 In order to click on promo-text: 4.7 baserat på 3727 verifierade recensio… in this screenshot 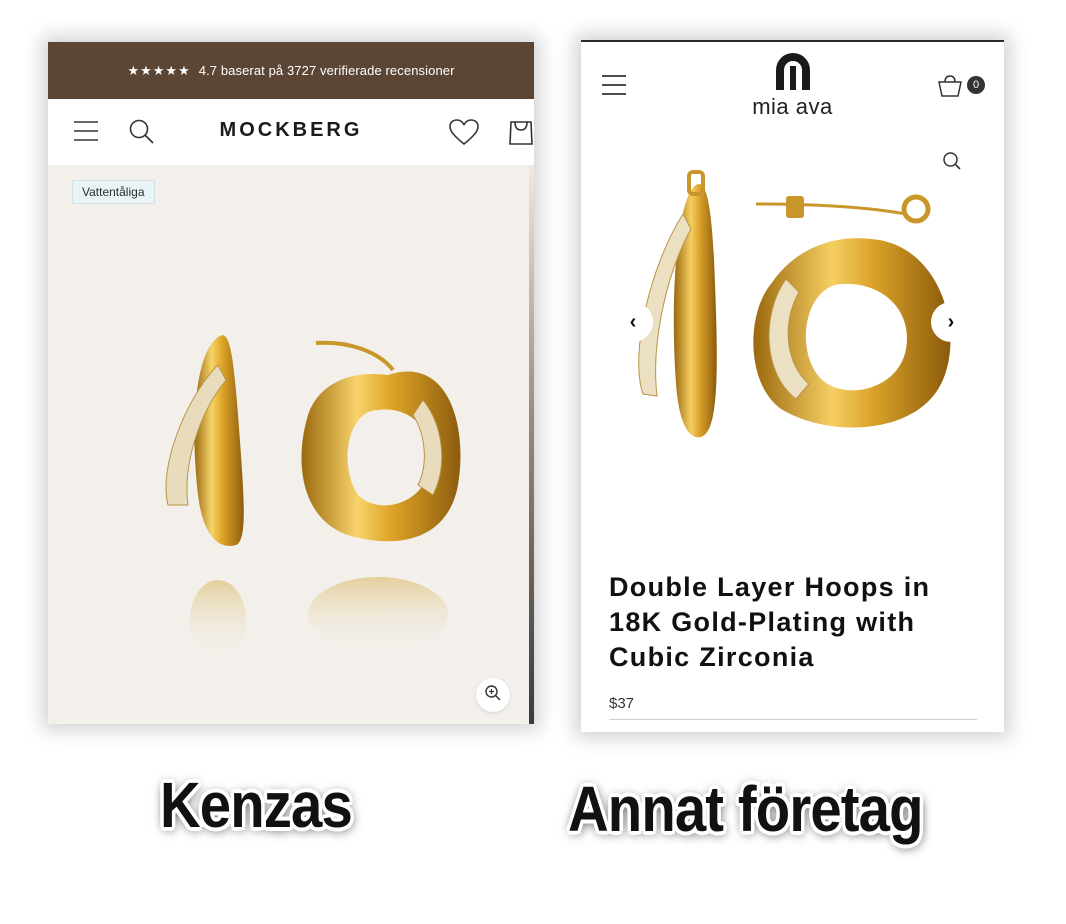, I will do `click(326, 70)`.